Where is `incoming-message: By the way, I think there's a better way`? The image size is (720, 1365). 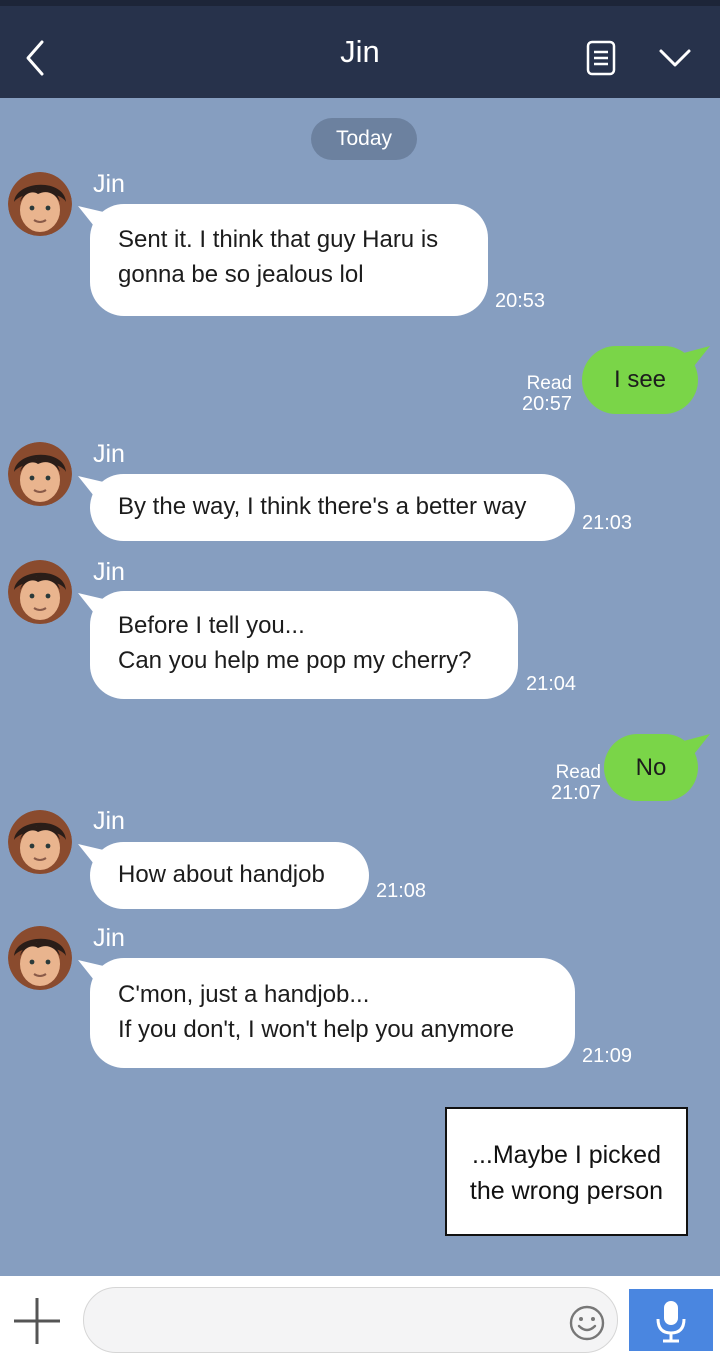
incoming-message: By the way, I think there's a better way is located at coordinates (332, 507).